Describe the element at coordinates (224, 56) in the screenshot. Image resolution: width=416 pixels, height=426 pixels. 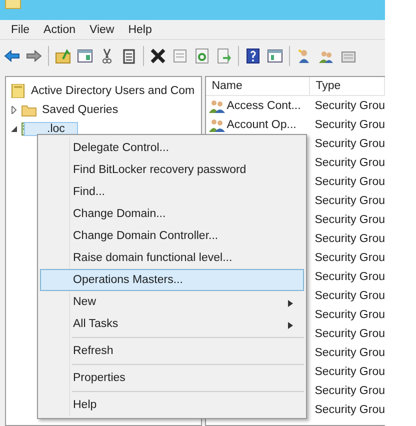
I see `export-icon` at that location.